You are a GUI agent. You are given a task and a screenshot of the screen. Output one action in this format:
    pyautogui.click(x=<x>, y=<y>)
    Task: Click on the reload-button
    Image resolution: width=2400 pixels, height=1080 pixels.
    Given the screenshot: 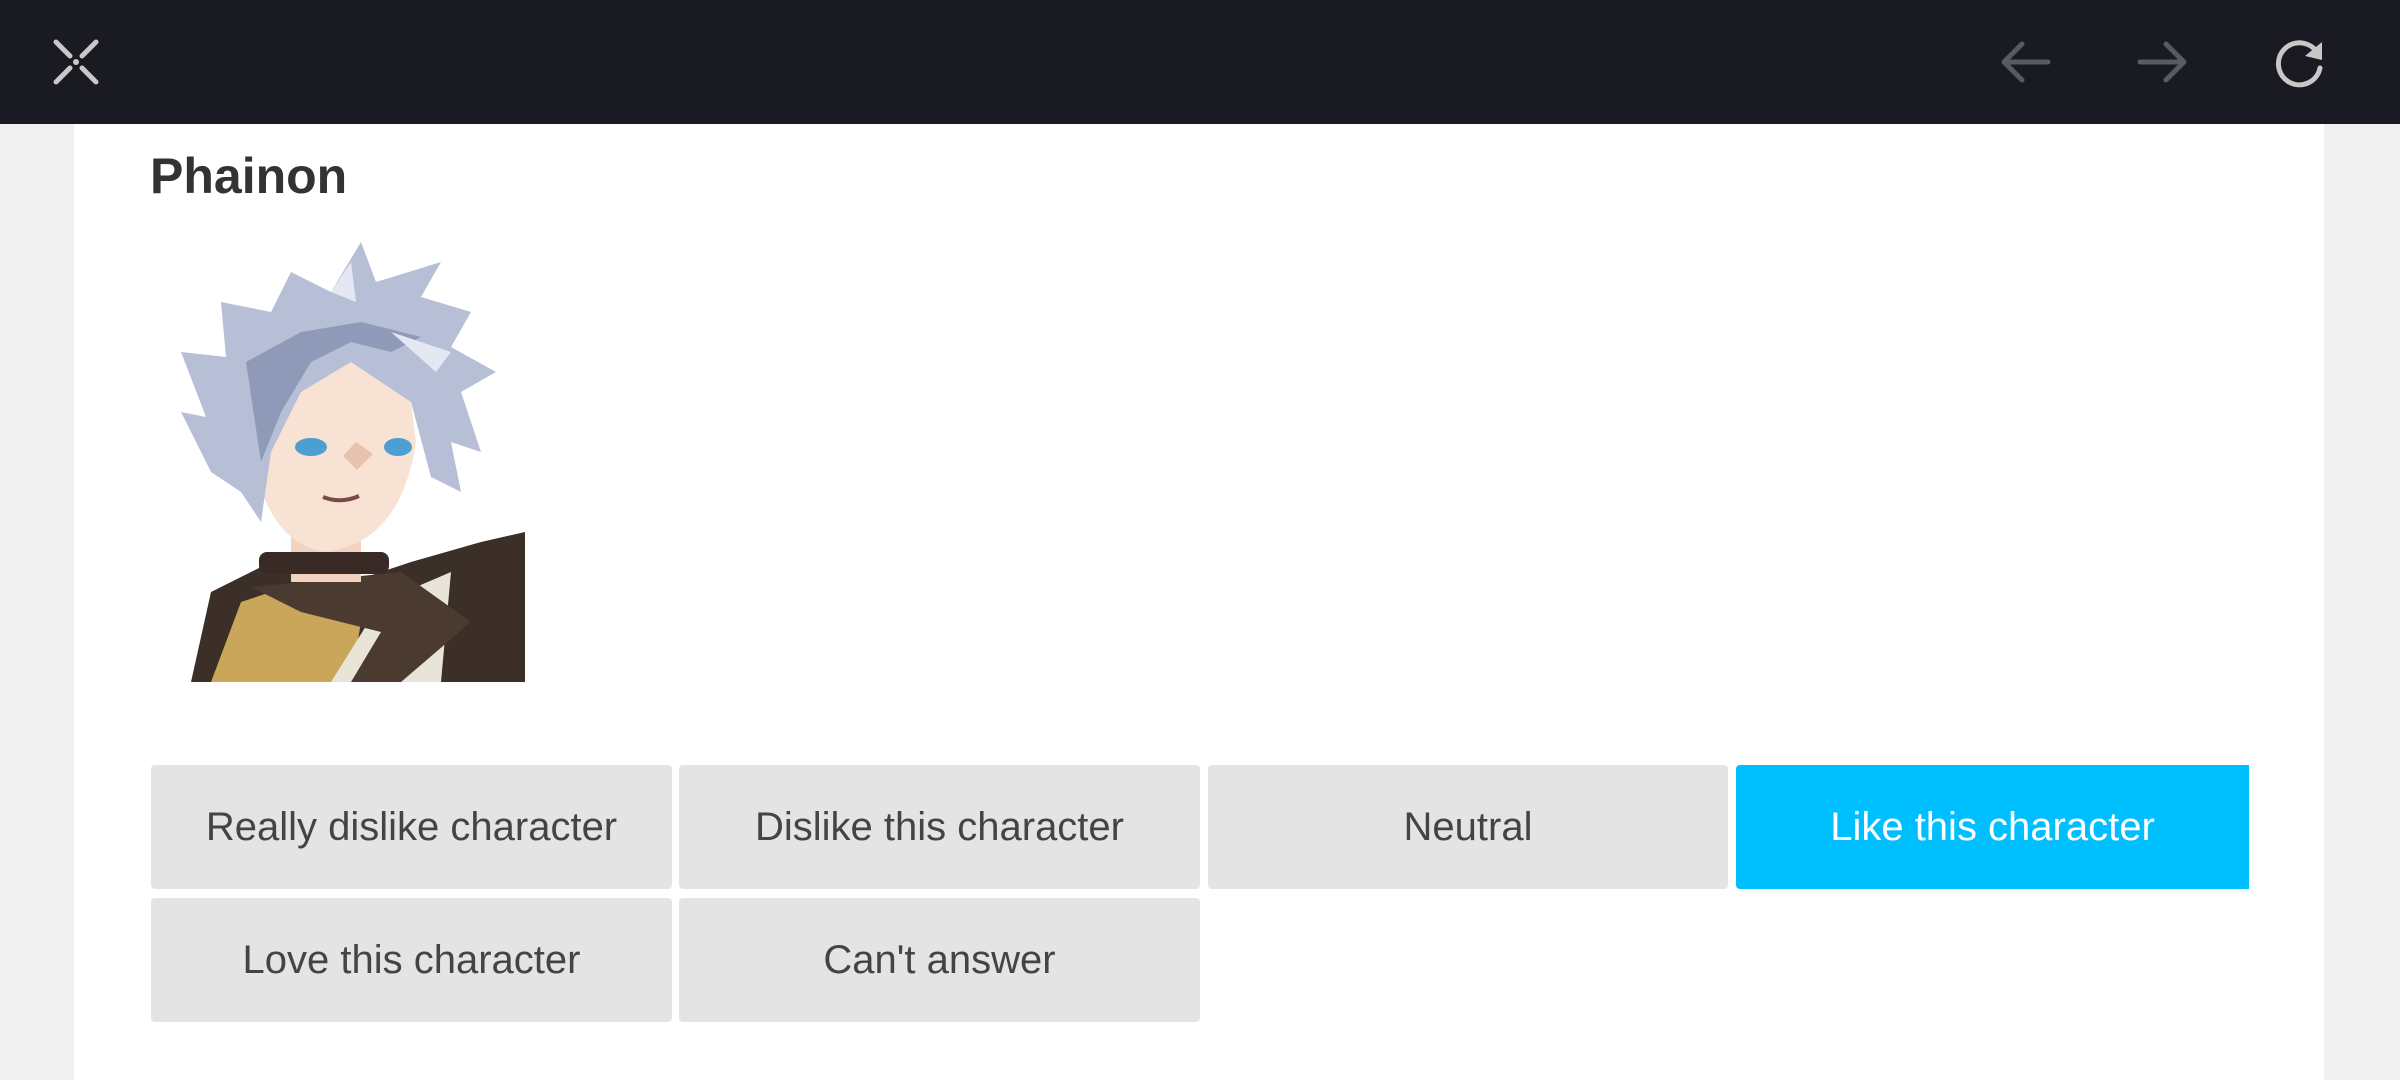 What is the action you would take?
    pyautogui.click(x=2300, y=62)
    